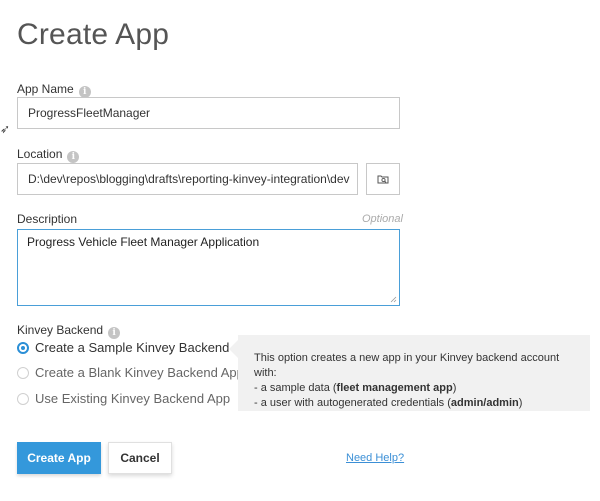 The width and height of the screenshot is (600, 501). Describe the element at coordinates (233, 349) in the screenshot. I see `tooltip-arrow` at that location.